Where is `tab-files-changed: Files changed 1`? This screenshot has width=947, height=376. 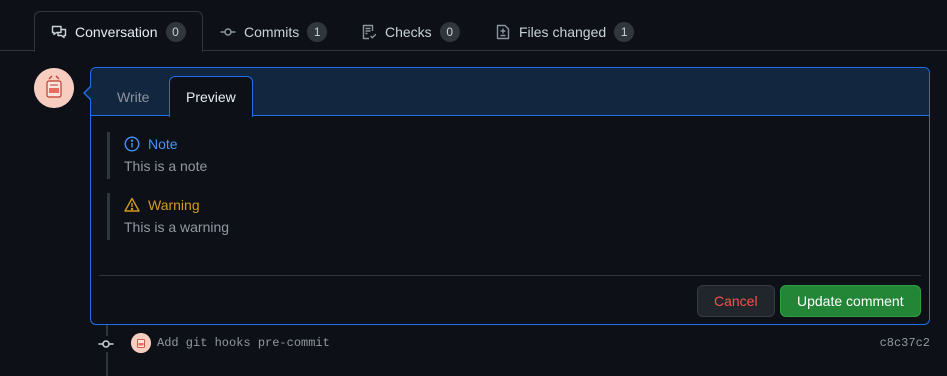 tab-files-changed: Files changed 1 is located at coordinates (564, 31).